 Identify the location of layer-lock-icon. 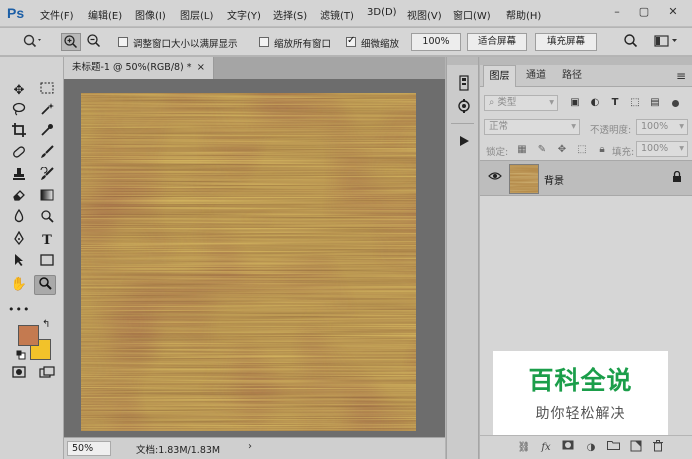
(677, 177).